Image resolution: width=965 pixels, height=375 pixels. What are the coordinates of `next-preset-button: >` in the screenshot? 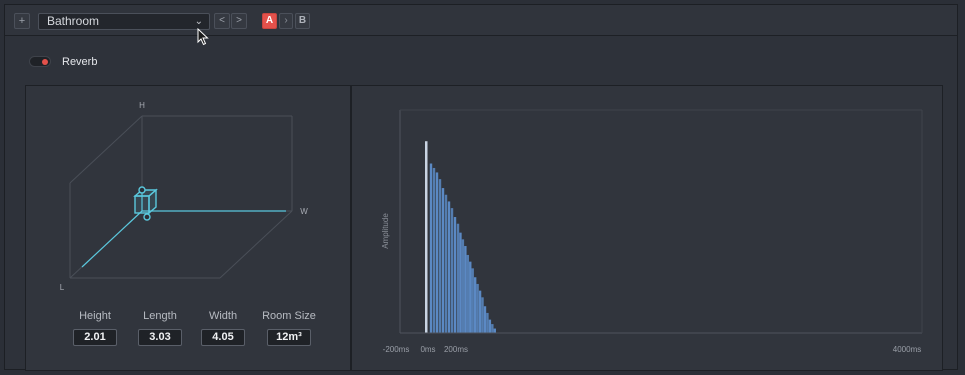 It's located at (239, 21).